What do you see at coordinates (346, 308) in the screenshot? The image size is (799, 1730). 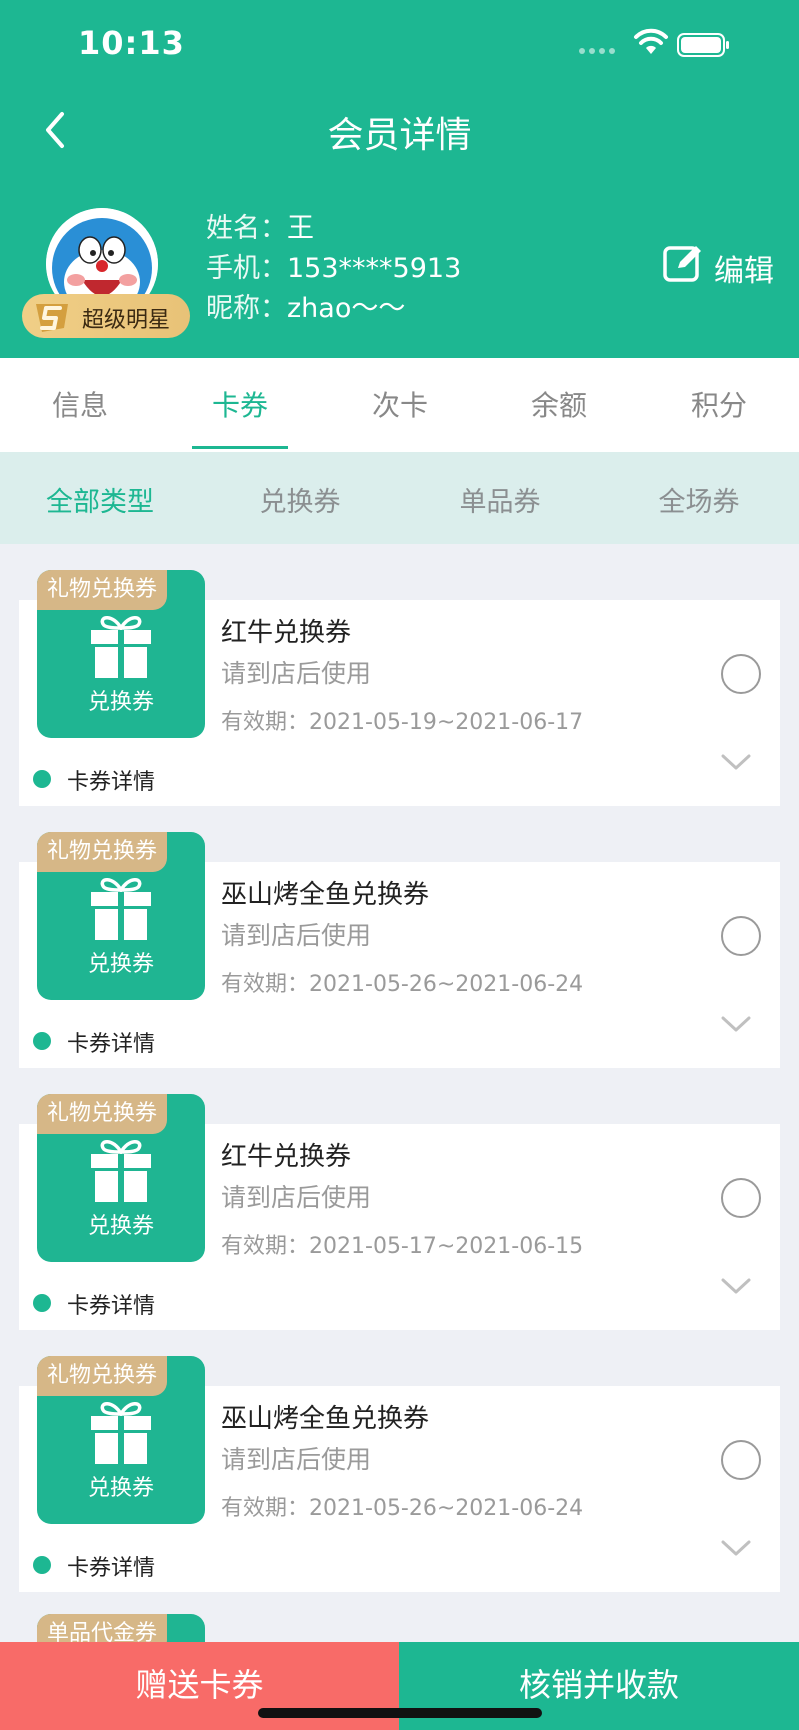 I see `nickname-value: zhao～～` at bounding box center [346, 308].